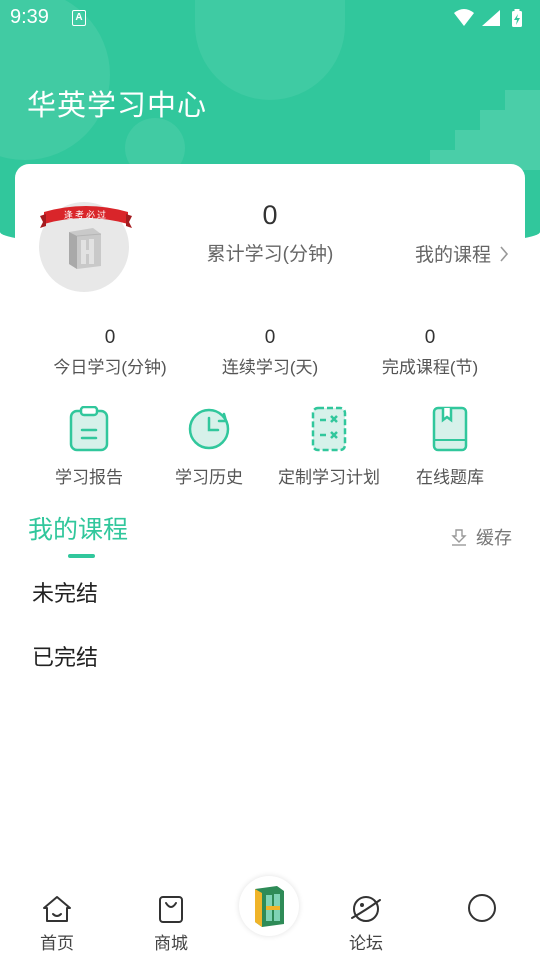  I want to click on ribbon-text: 逢考必过, so click(85, 215).